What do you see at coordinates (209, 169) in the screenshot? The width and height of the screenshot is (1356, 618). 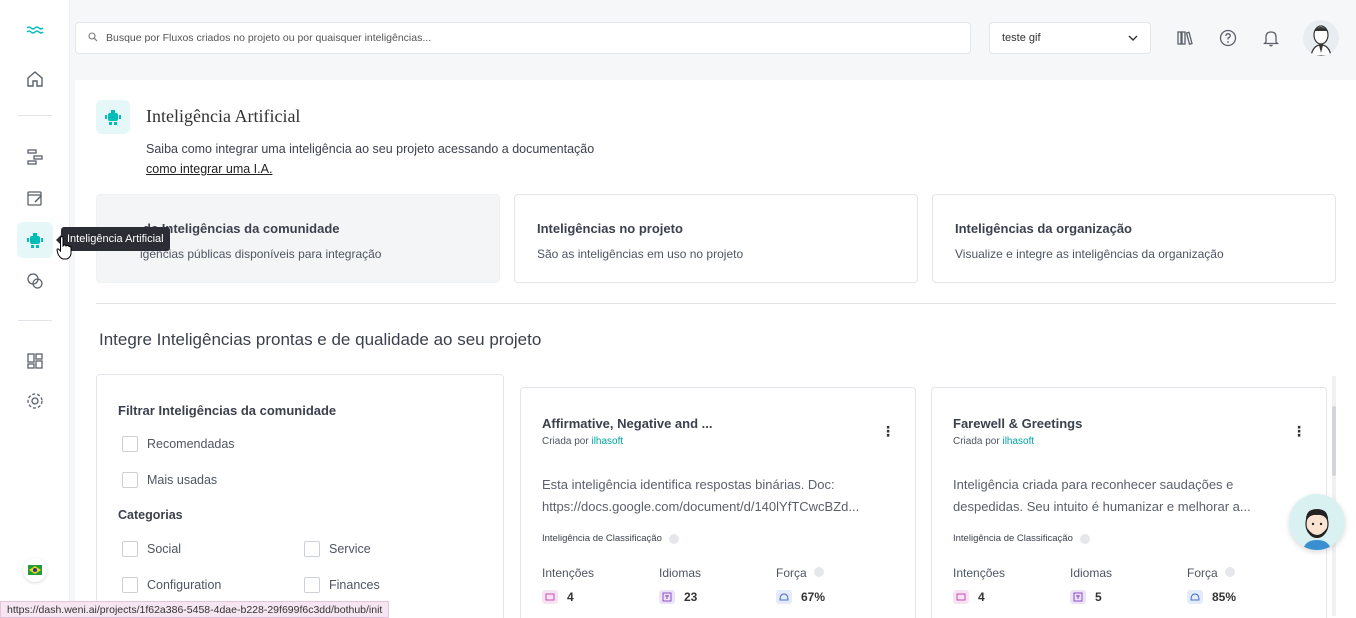 I see `documentation-link: como integrar uma I.A.` at bounding box center [209, 169].